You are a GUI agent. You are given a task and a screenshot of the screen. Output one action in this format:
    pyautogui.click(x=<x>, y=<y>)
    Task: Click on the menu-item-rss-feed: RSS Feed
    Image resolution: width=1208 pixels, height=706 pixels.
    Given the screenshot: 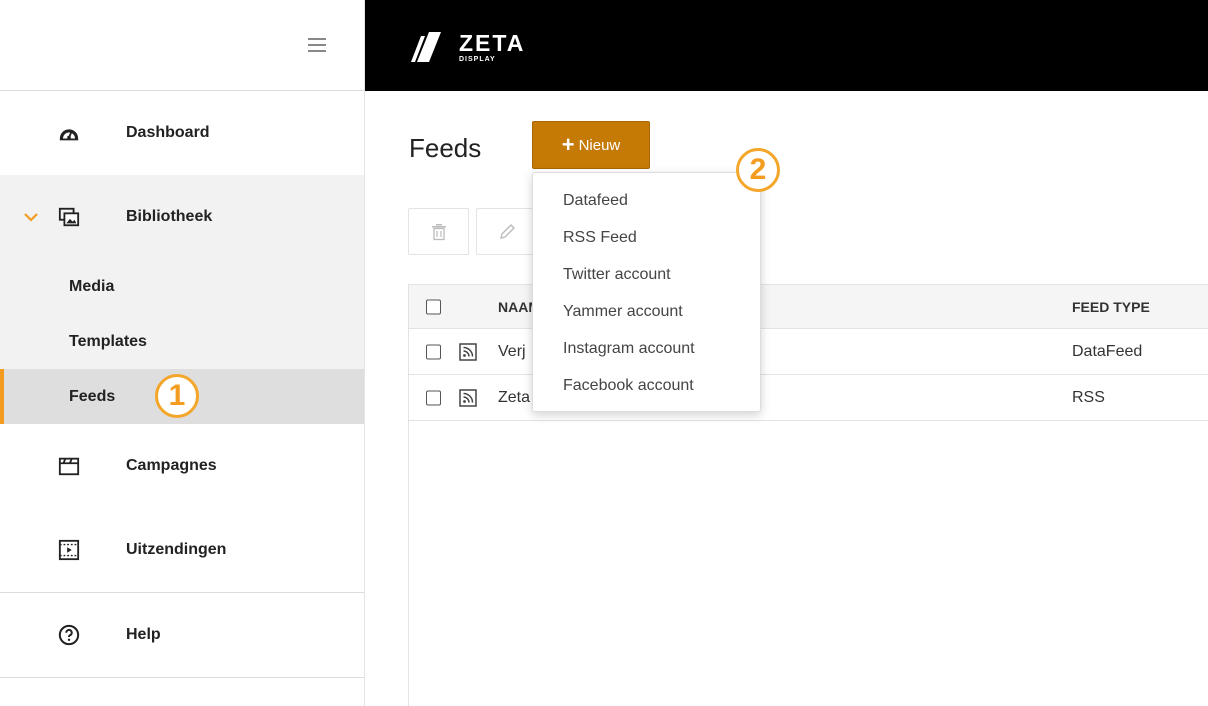 What is the action you would take?
    pyautogui.click(x=646, y=237)
    